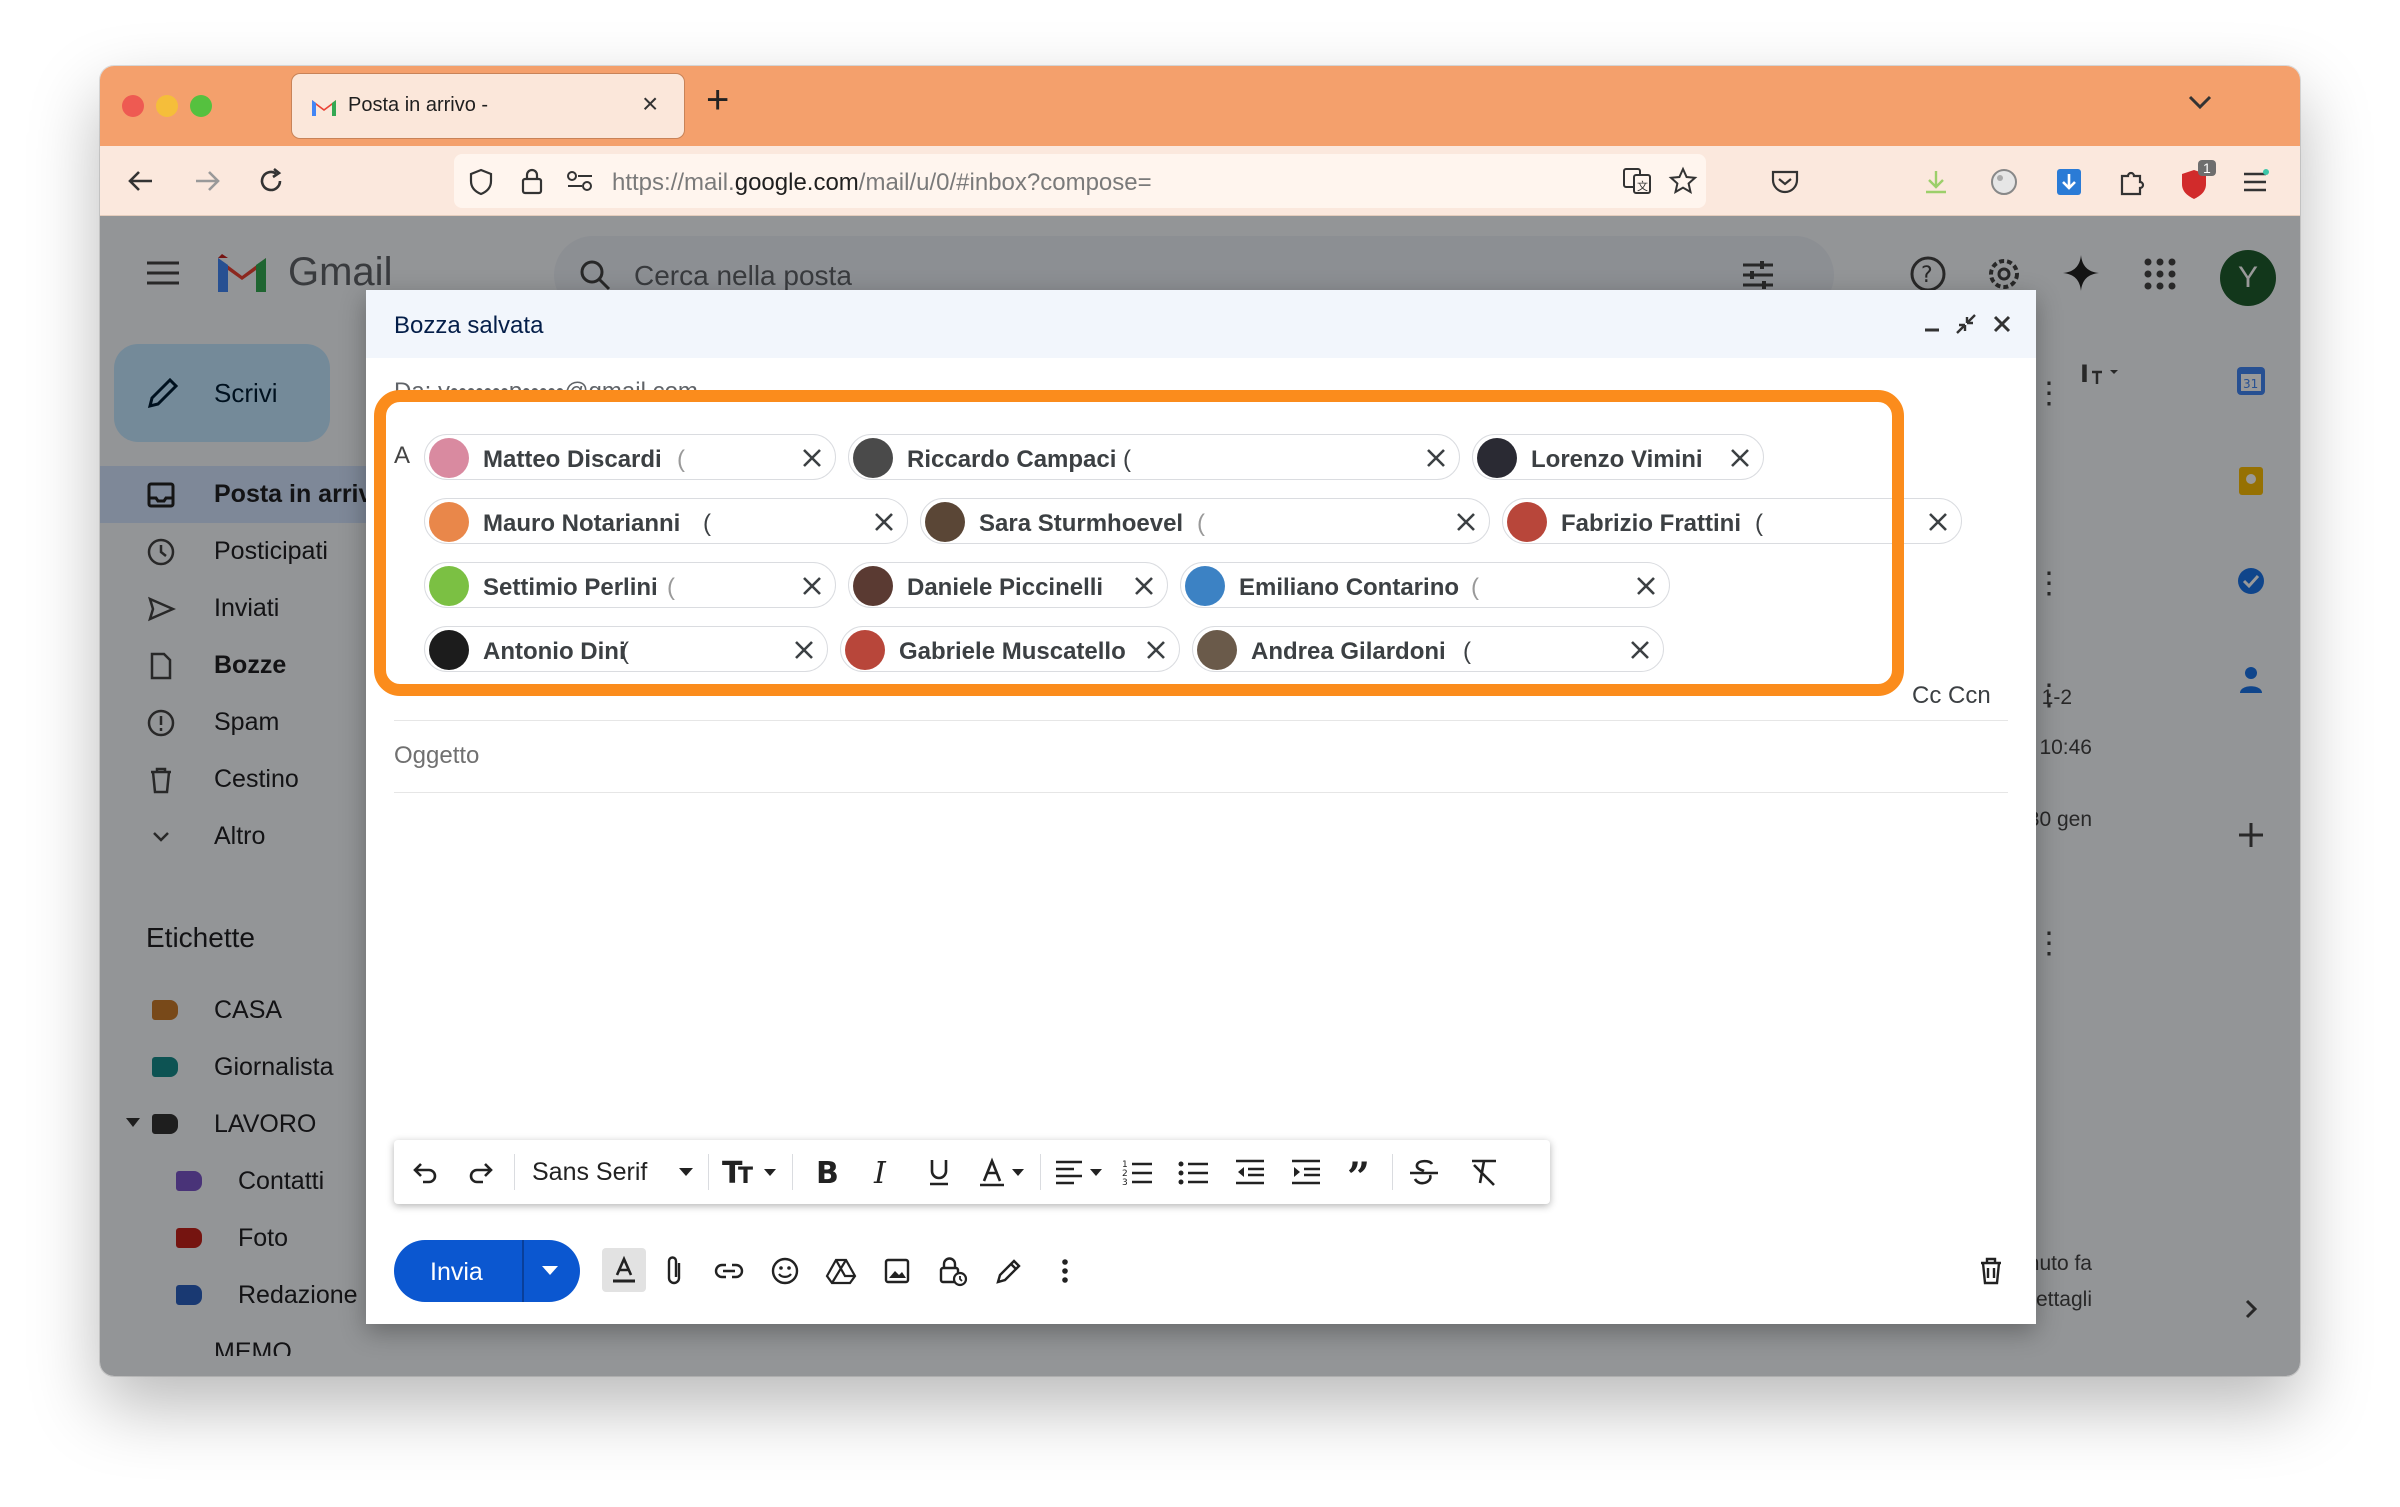 The width and height of the screenshot is (2400, 1507). Describe the element at coordinates (1082, 1172) in the screenshot. I see `align-icon` at that location.